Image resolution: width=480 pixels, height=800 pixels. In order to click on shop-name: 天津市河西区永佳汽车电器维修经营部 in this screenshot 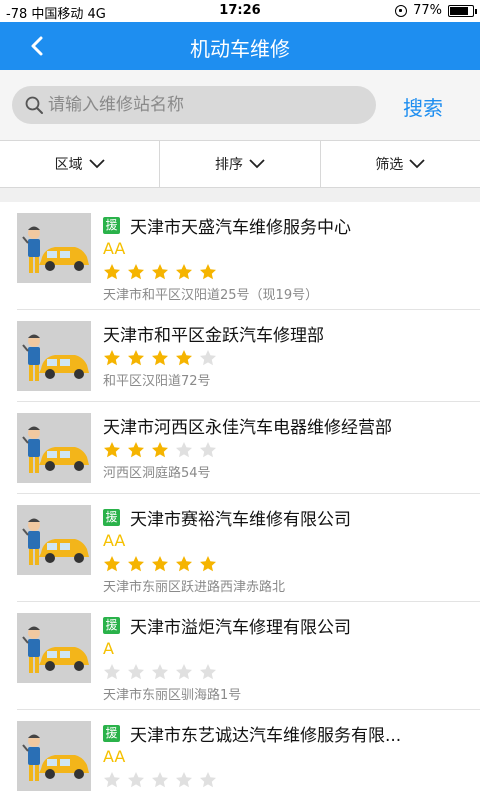, I will do `click(247, 427)`.